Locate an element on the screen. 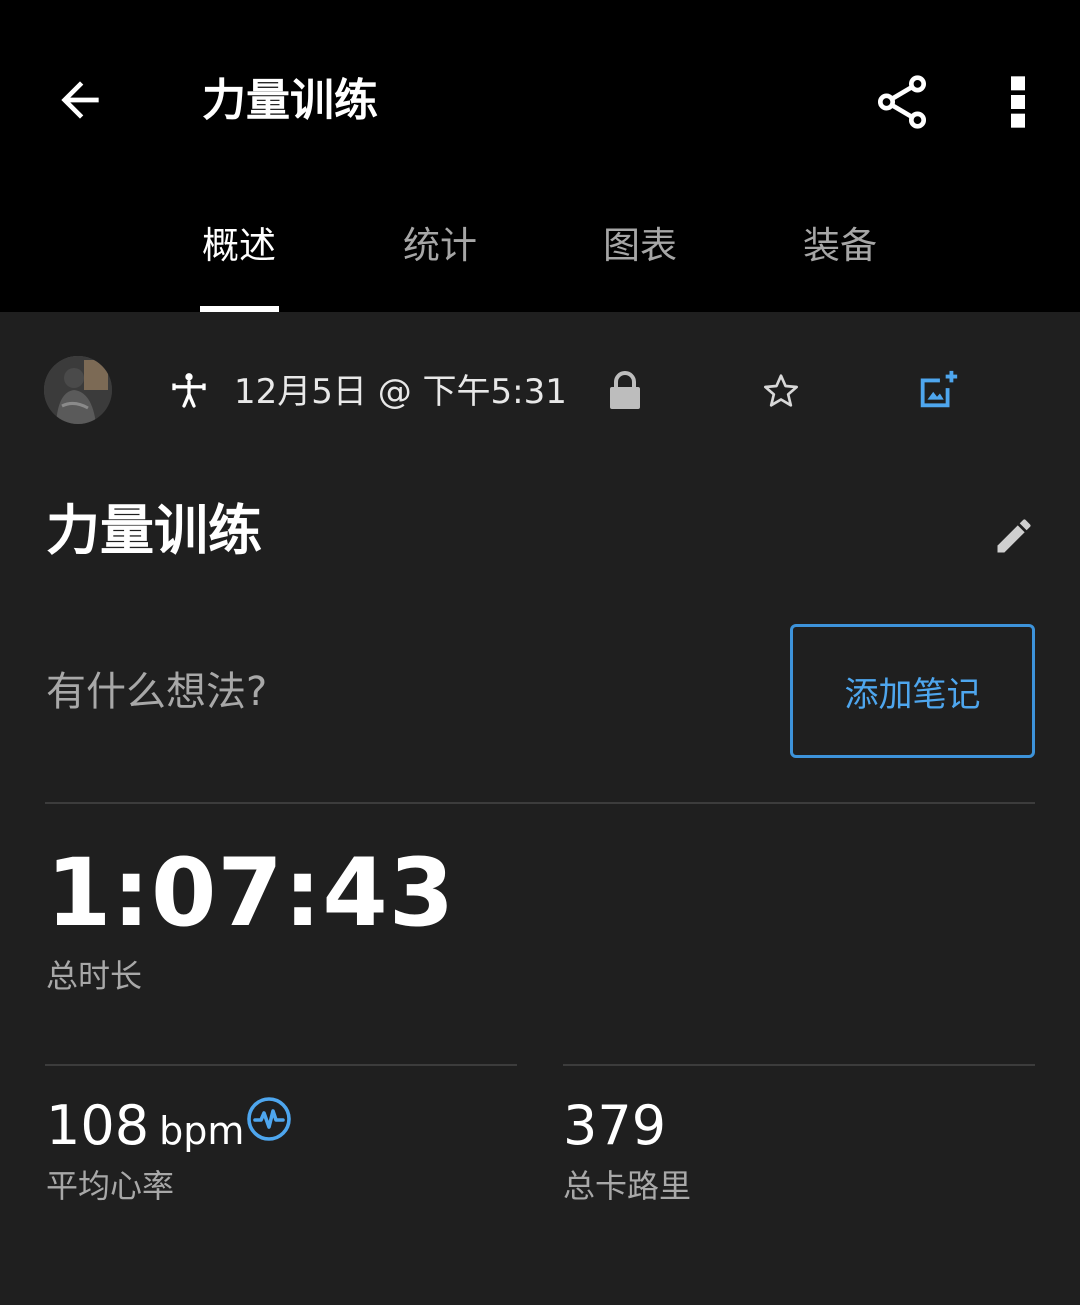 Image resolution: width=1080 pixels, height=1305 pixels. edit-title-button is located at coordinates (1014, 536).